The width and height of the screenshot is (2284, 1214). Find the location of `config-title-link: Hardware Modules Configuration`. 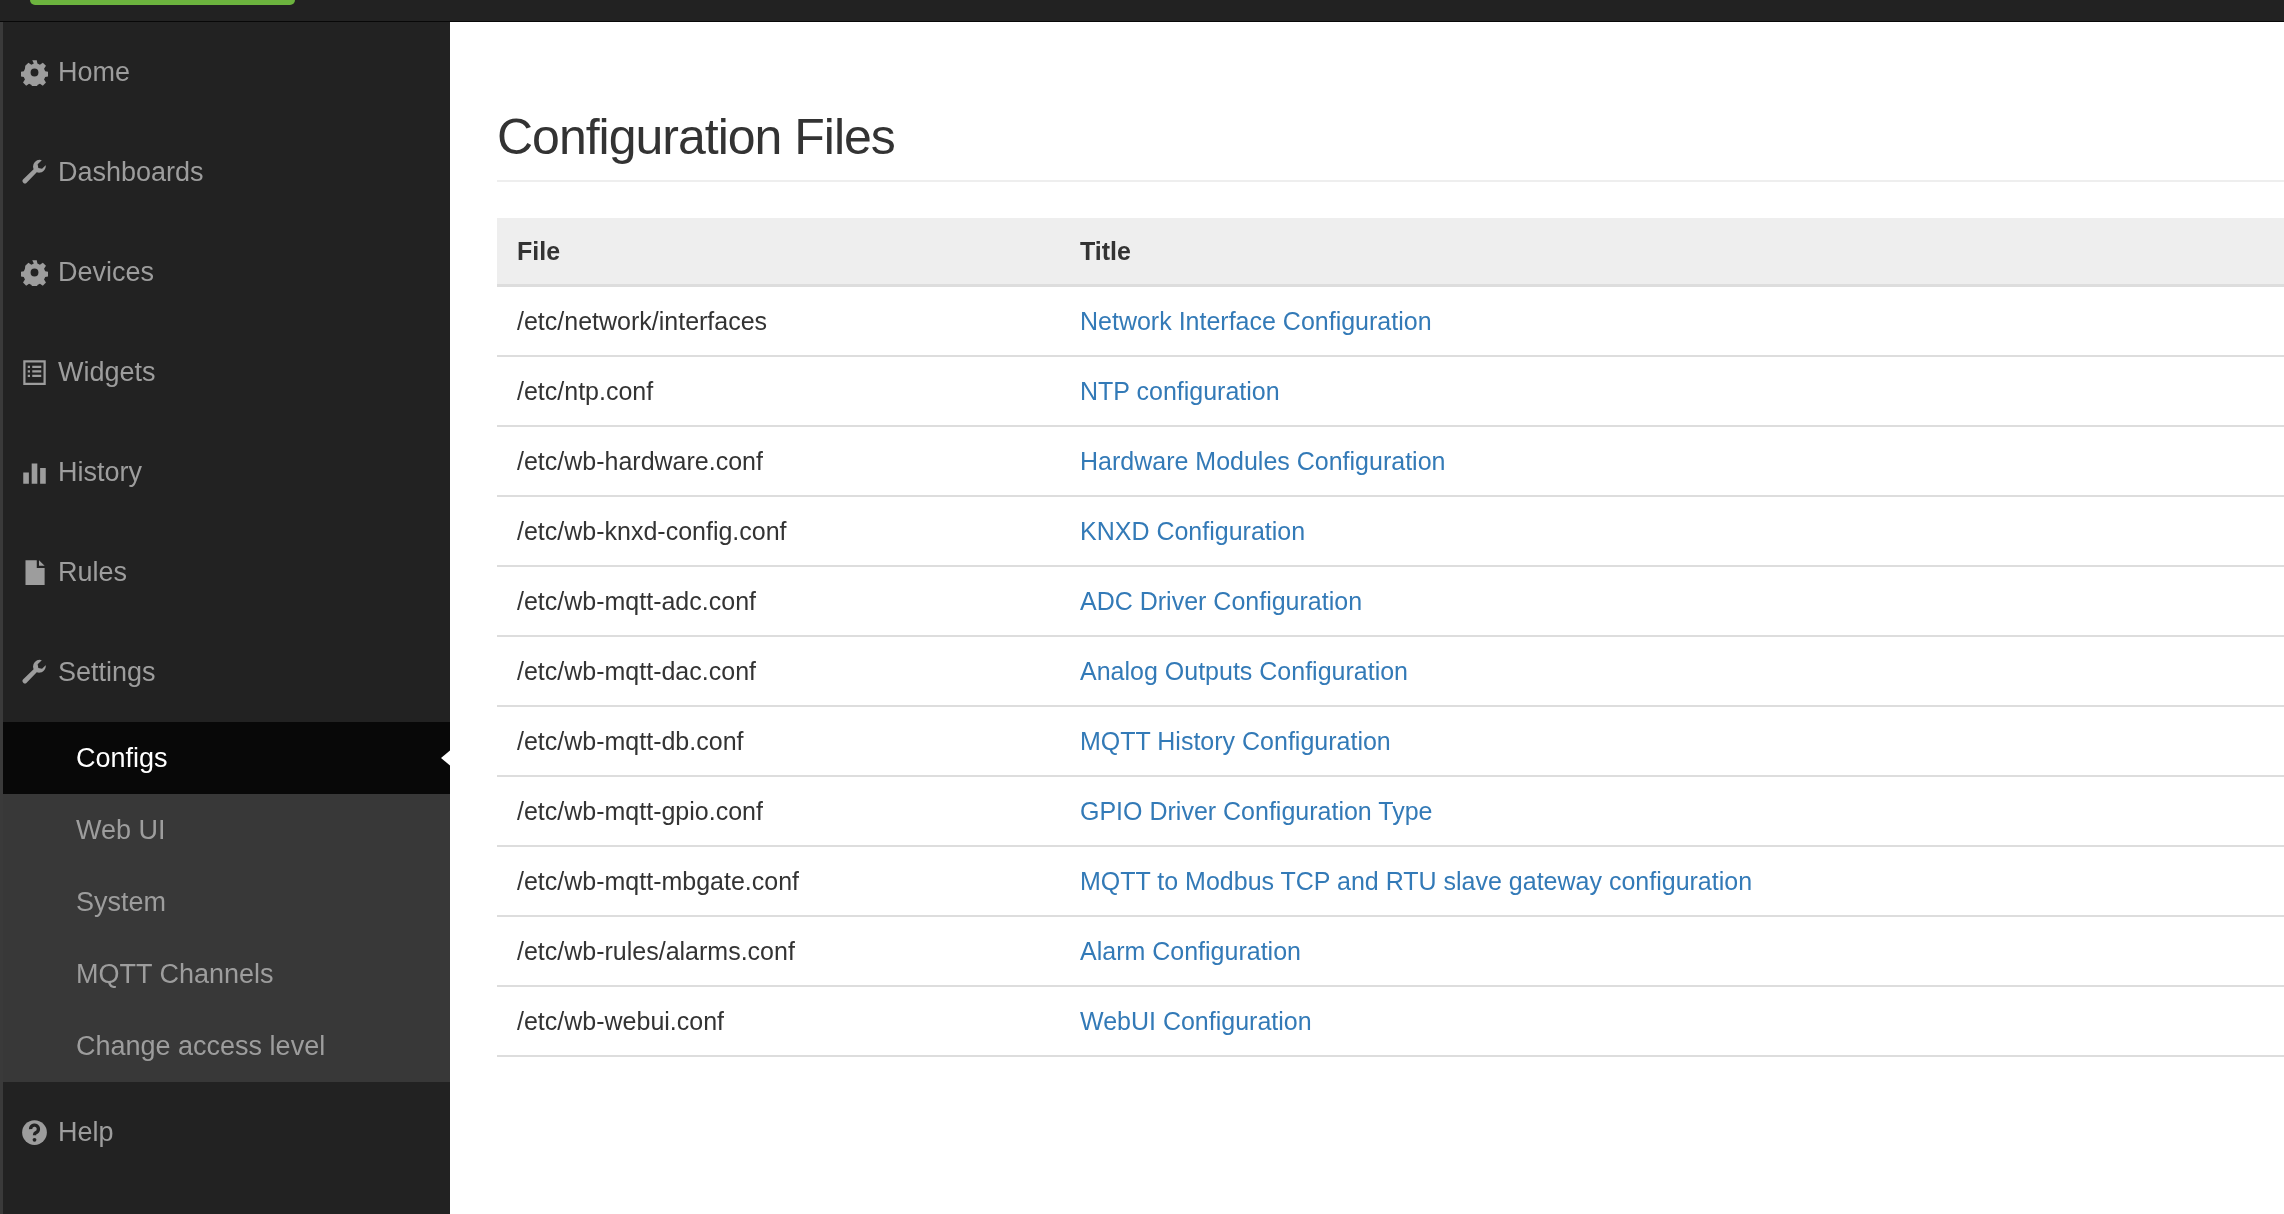

config-title-link: Hardware Modules Configuration is located at coordinates (1263, 460).